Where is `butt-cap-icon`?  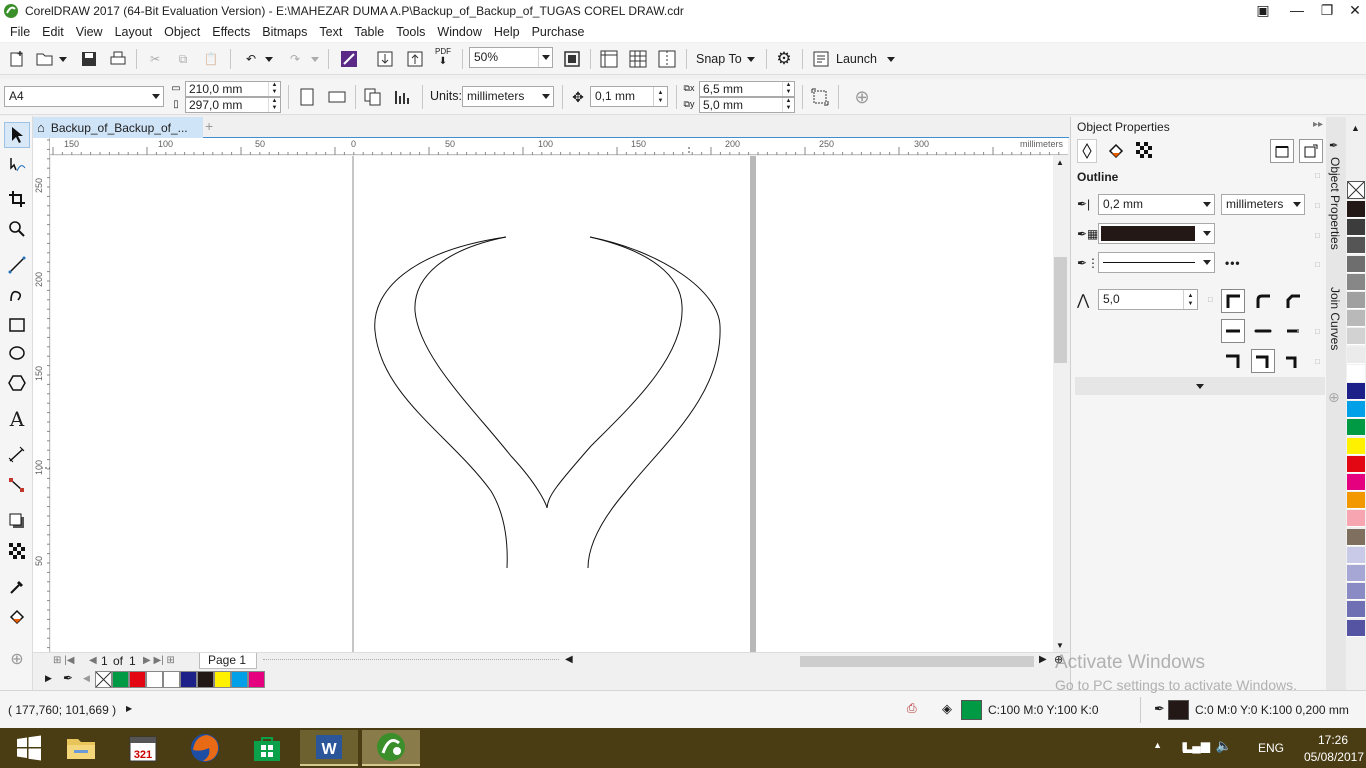 butt-cap-icon is located at coordinates (1233, 331).